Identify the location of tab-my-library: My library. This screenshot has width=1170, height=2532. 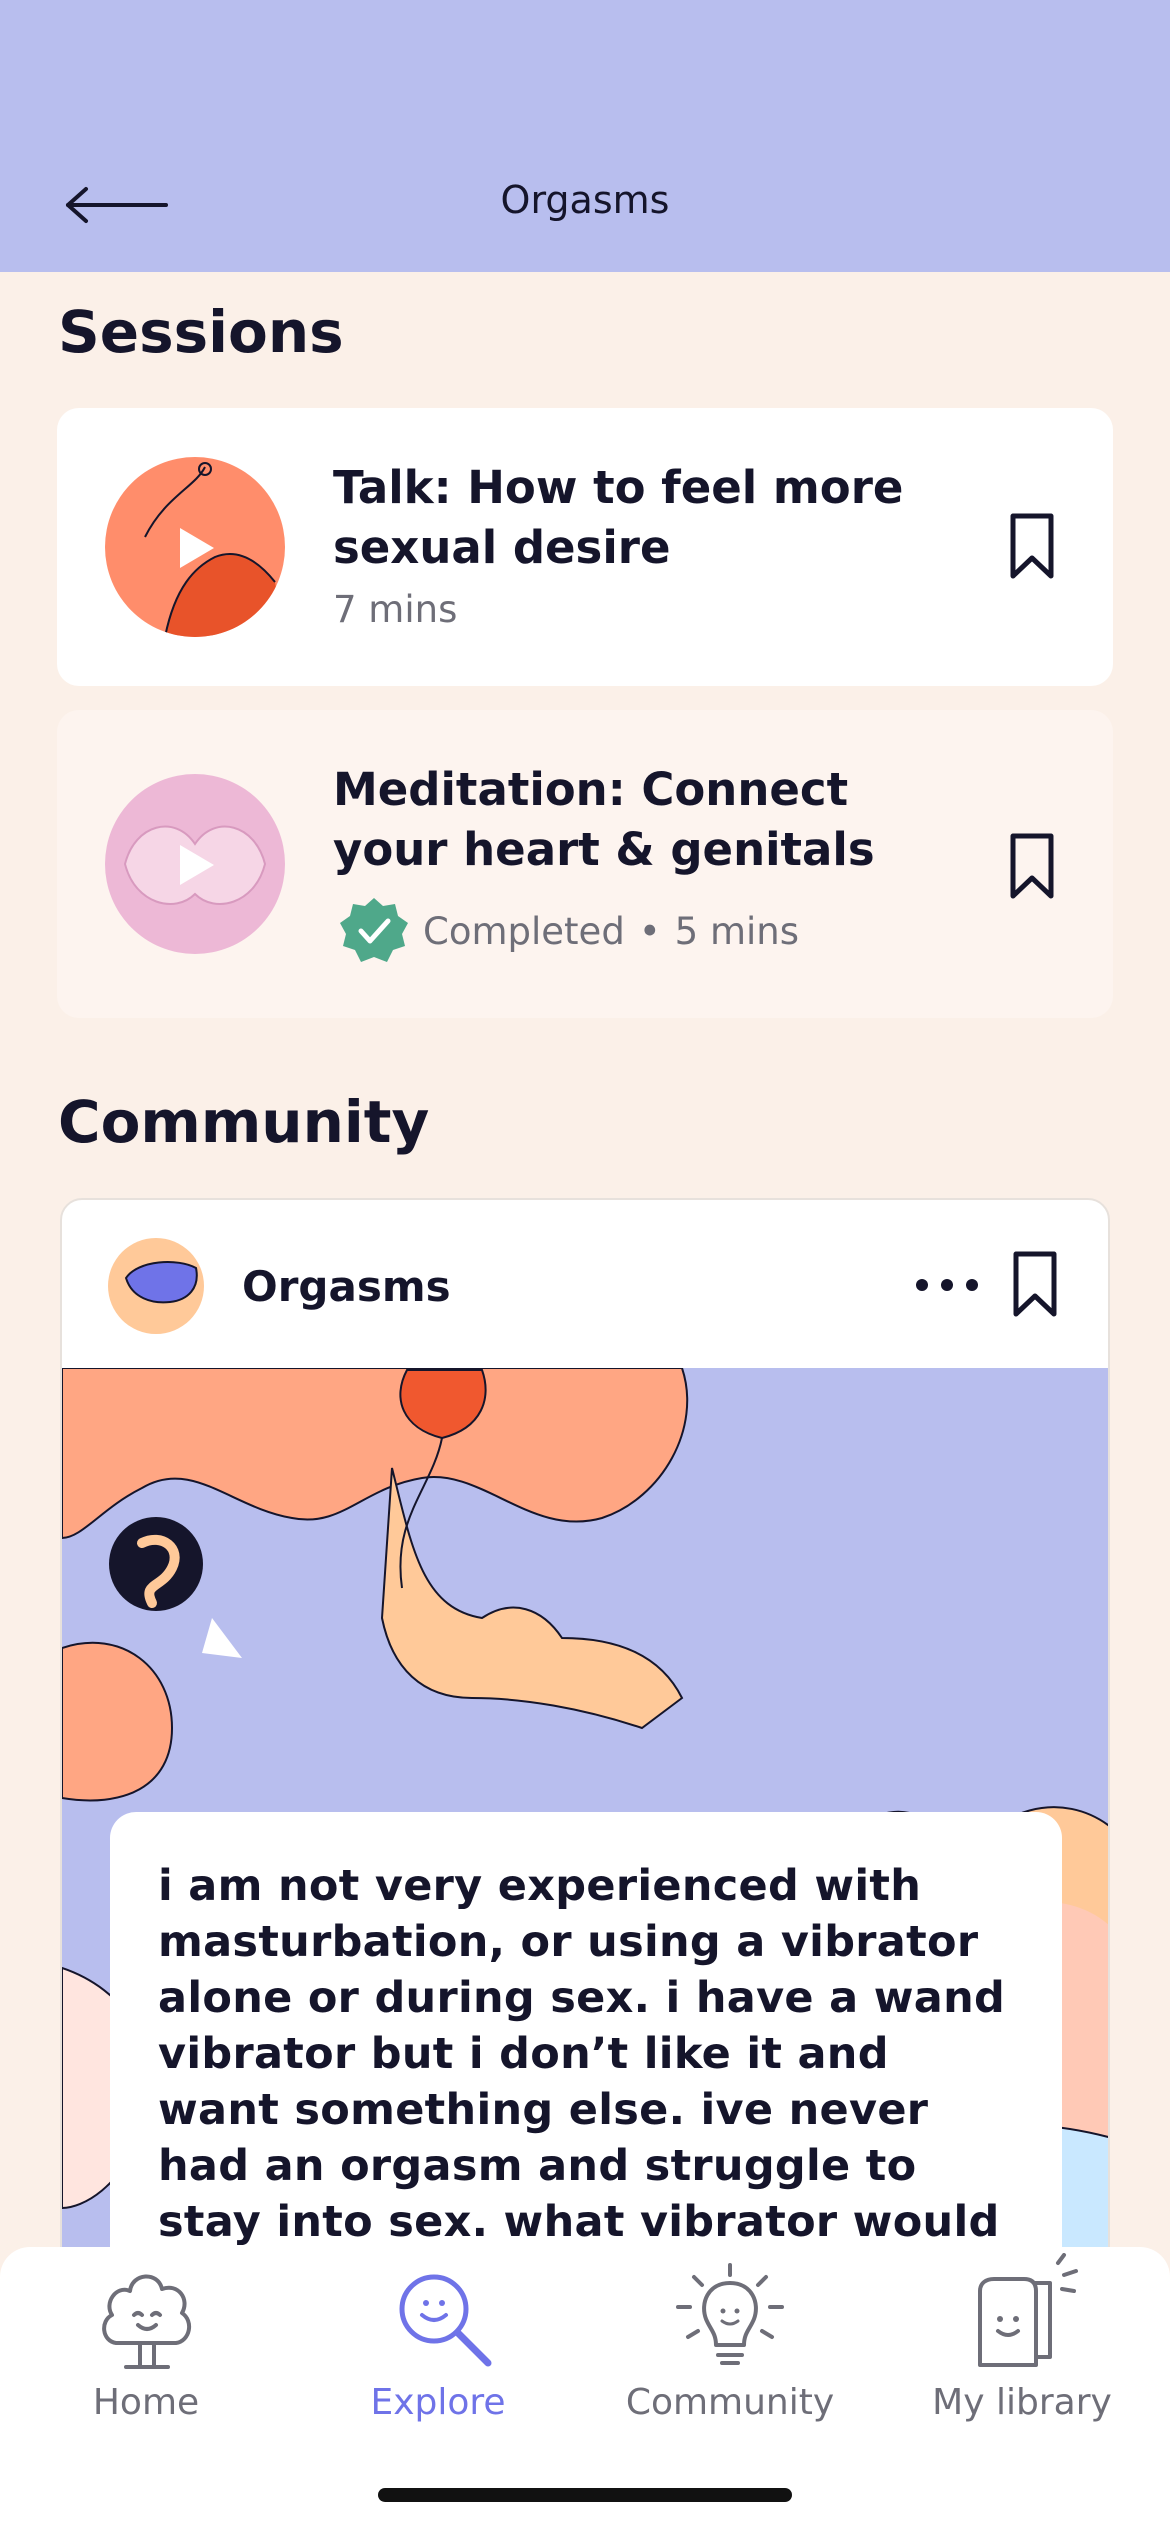
(1022, 2347).